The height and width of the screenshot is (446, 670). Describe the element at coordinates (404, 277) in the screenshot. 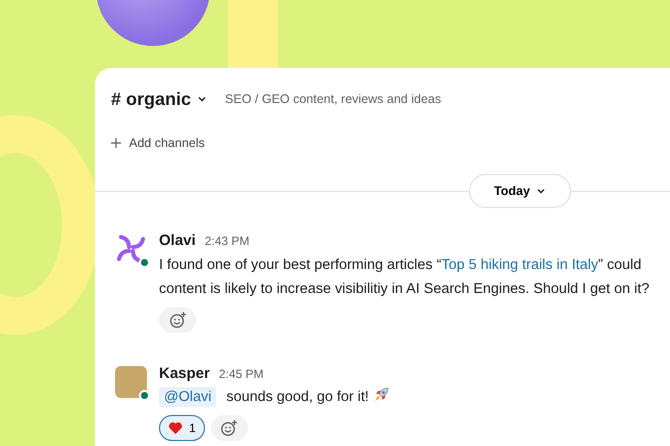

I see `message-text: I found one of your best performing articles “Top 5 hiking trails in Italy” could content is likely to increase visibilitiy in AI Search Engines. Should I get on it?` at that location.